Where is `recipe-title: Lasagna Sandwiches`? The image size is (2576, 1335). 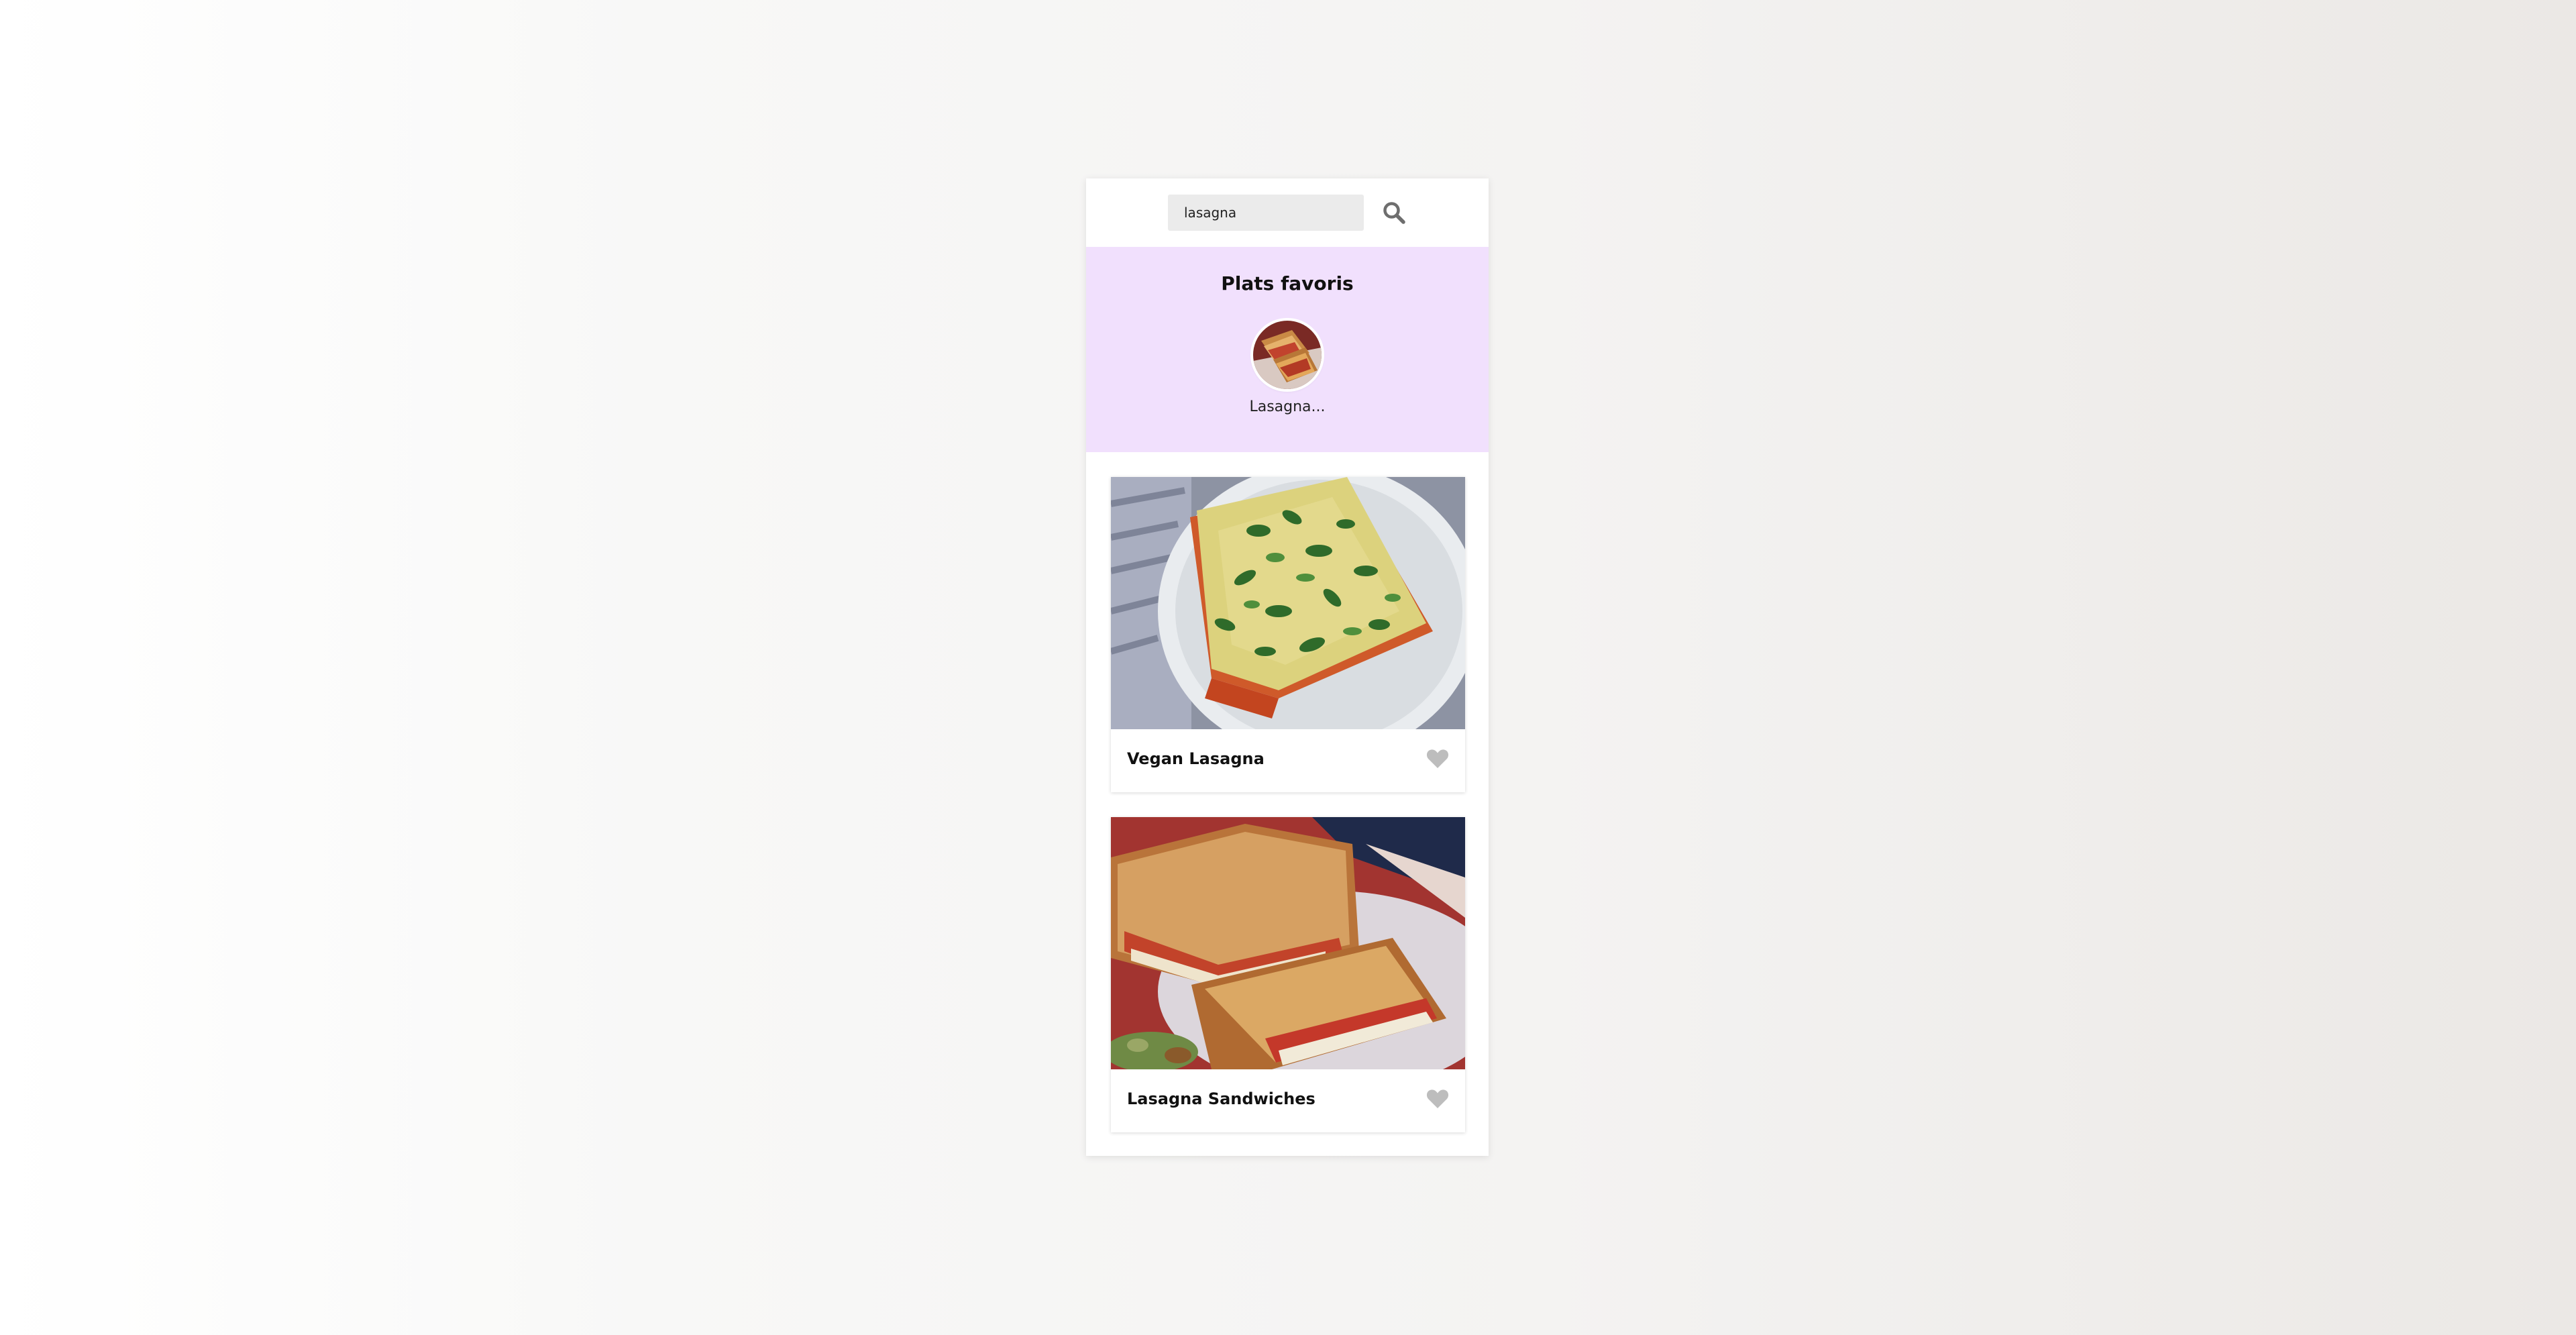 recipe-title: Lasagna Sandwiches is located at coordinates (1221, 1098).